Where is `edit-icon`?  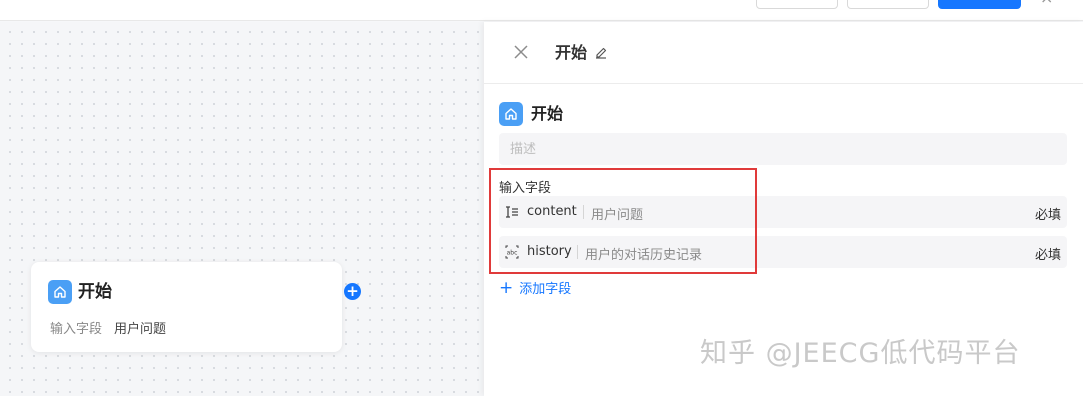
edit-icon is located at coordinates (601, 52).